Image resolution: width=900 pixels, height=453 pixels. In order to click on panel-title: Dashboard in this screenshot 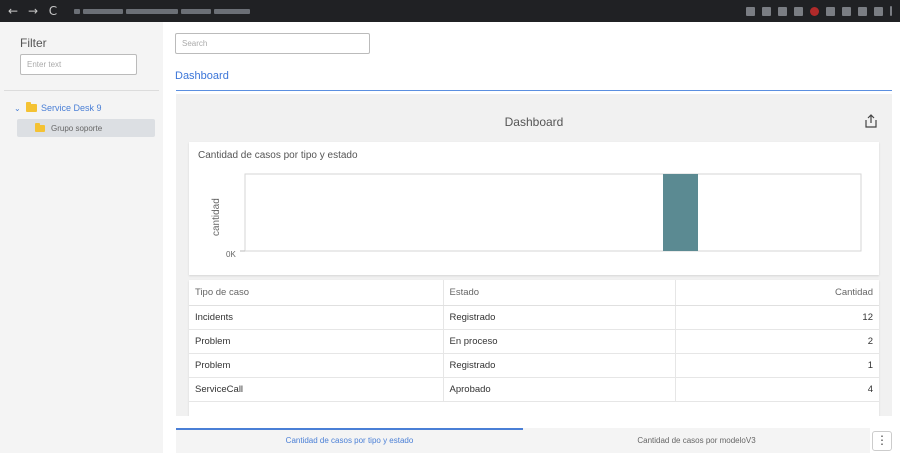, I will do `click(534, 122)`.